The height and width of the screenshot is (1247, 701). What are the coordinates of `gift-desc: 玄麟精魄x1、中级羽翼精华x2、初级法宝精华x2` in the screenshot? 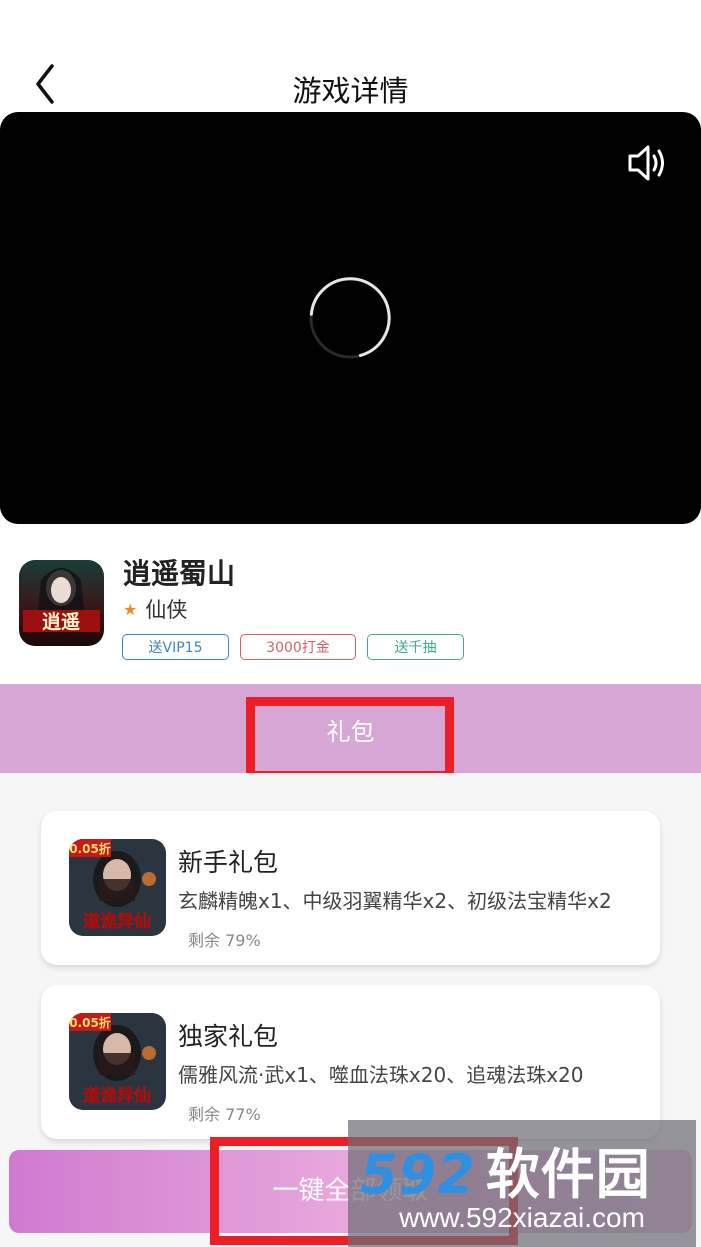 It's located at (395, 901).